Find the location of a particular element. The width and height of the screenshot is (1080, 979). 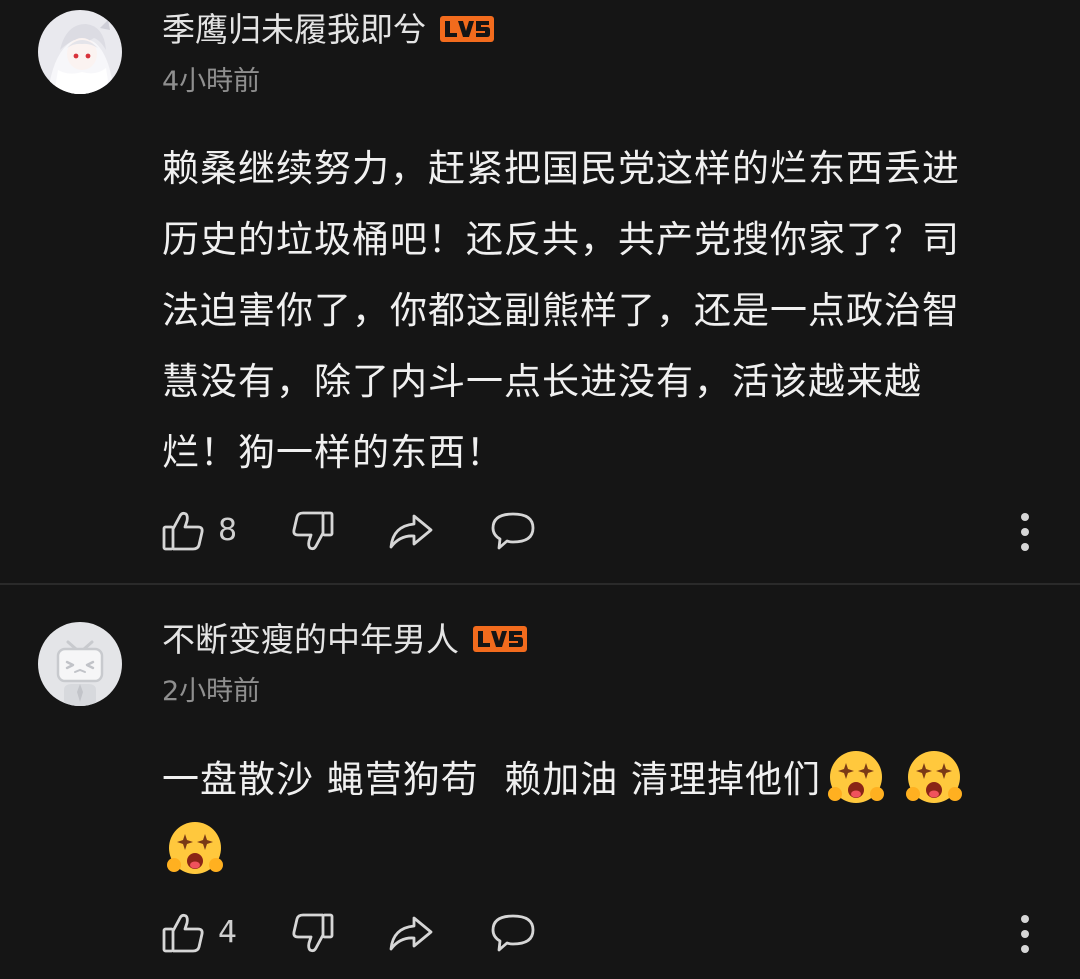

comment-actions: 4 is located at coordinates (610, 934).